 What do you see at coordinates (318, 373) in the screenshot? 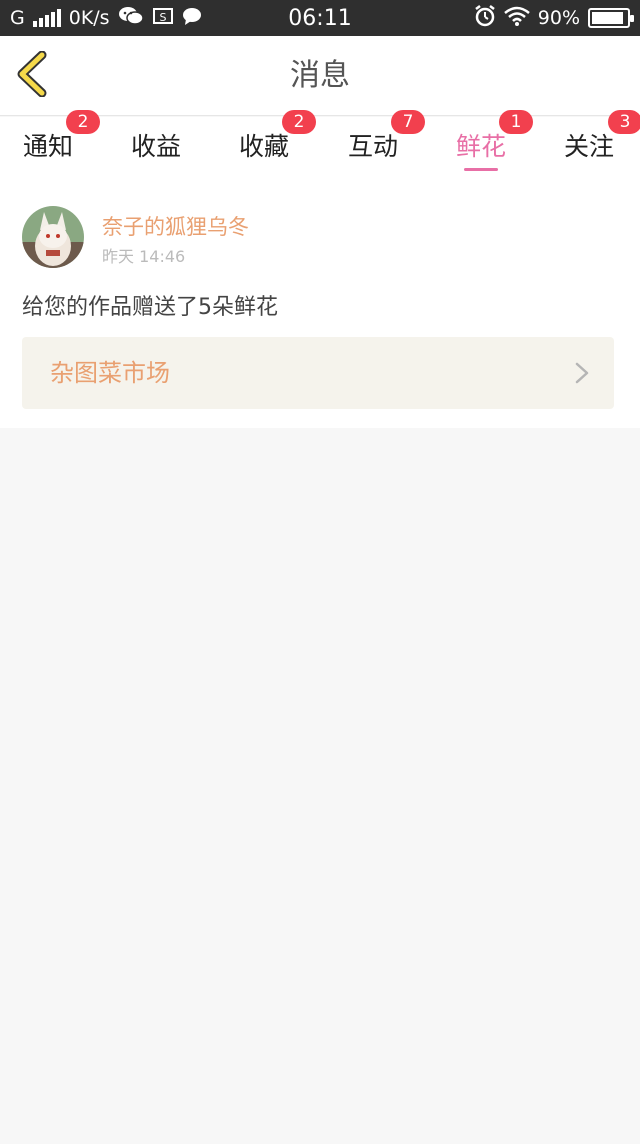
I see `artwork-link: 杂图菜市场` at bounding box center [318, 373].